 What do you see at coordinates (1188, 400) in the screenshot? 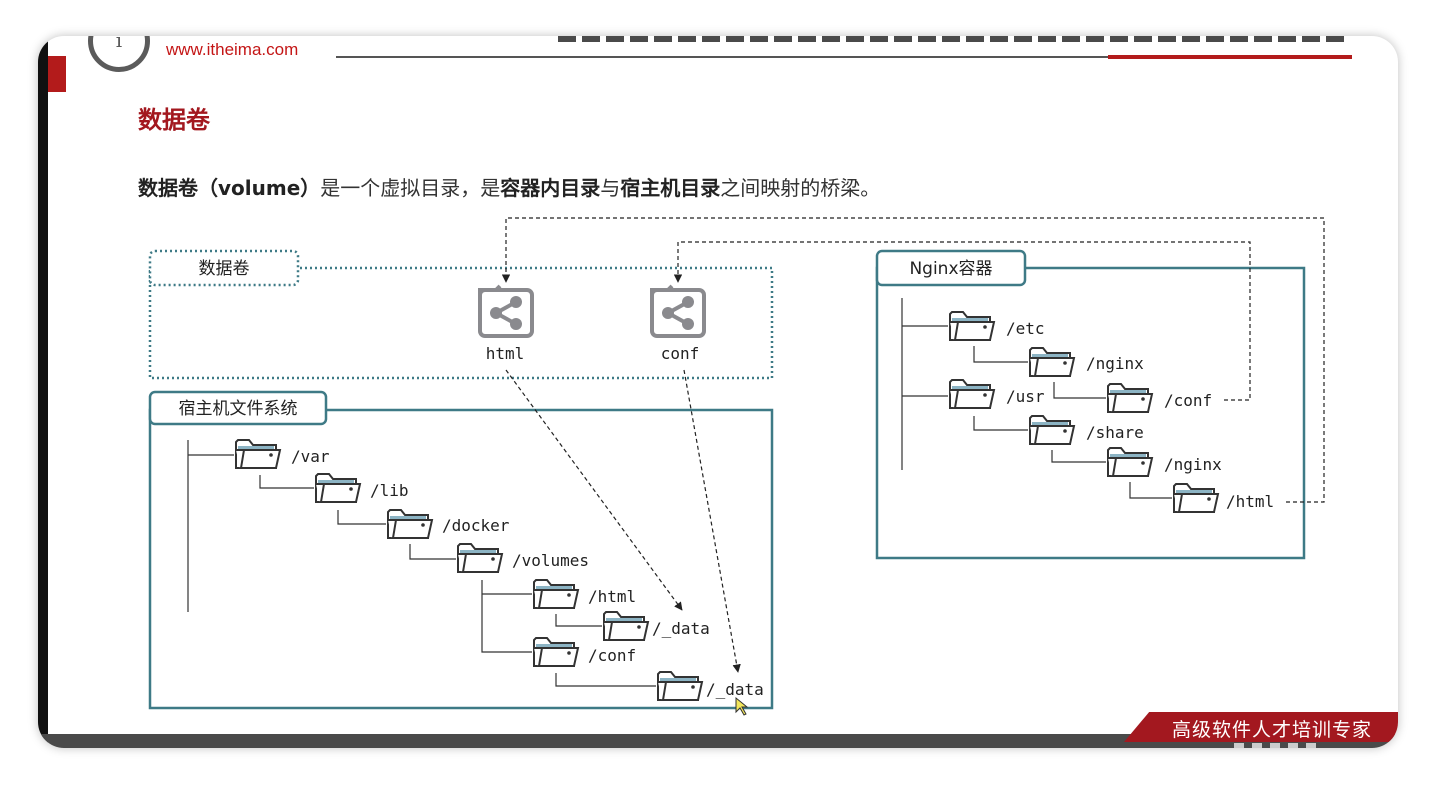
I see `container-folder-conf: /conf` at bounding box center [1188, 400].